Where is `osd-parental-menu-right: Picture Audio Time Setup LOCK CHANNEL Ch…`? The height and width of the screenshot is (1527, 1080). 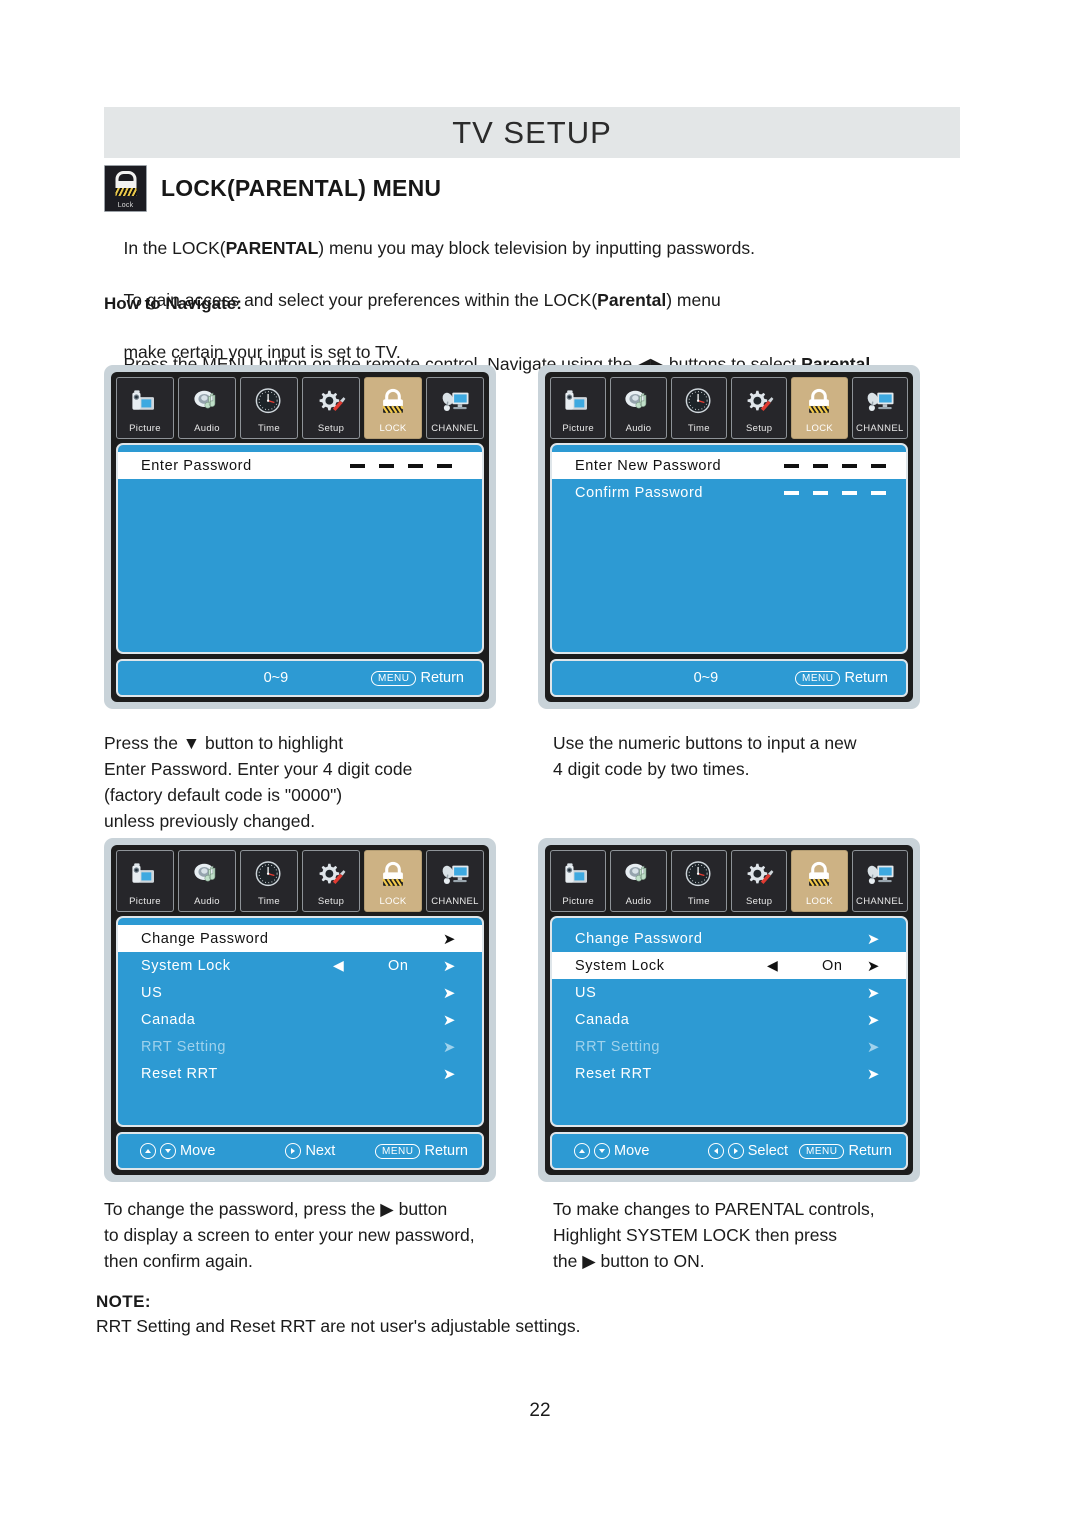 osd-parental-menu-right: Picture Audio Time Setup LOCK CHANNEL Ch… is located at coordinates (729, 1010).